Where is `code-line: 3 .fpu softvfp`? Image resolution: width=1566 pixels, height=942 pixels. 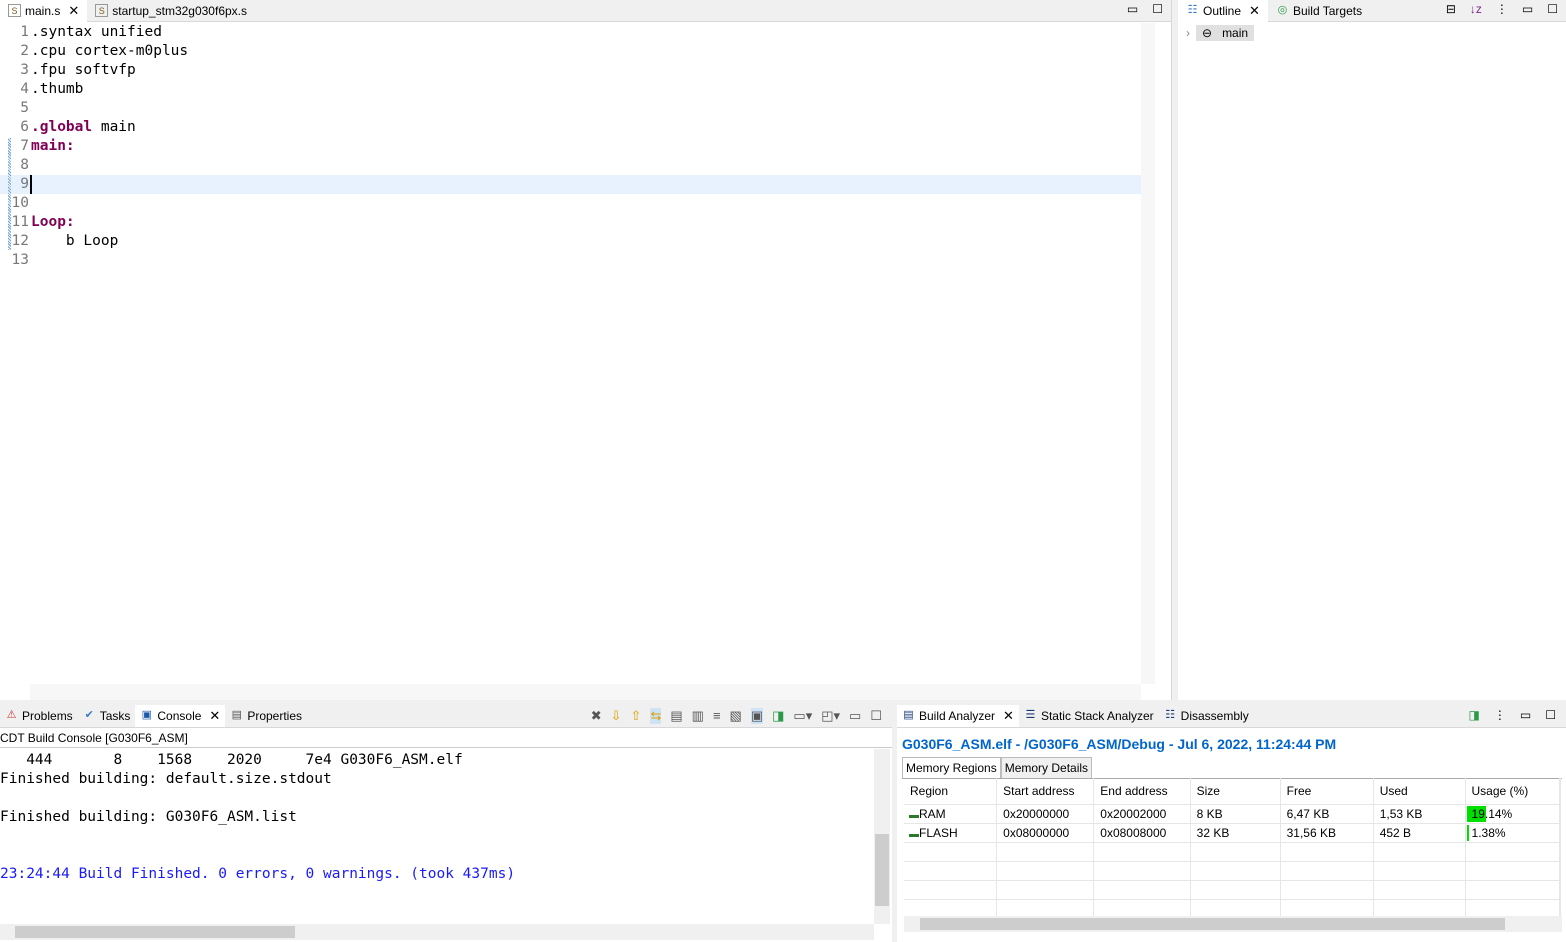
code-line: 3 .fpu softvfp is located at coordinates (570, 70).